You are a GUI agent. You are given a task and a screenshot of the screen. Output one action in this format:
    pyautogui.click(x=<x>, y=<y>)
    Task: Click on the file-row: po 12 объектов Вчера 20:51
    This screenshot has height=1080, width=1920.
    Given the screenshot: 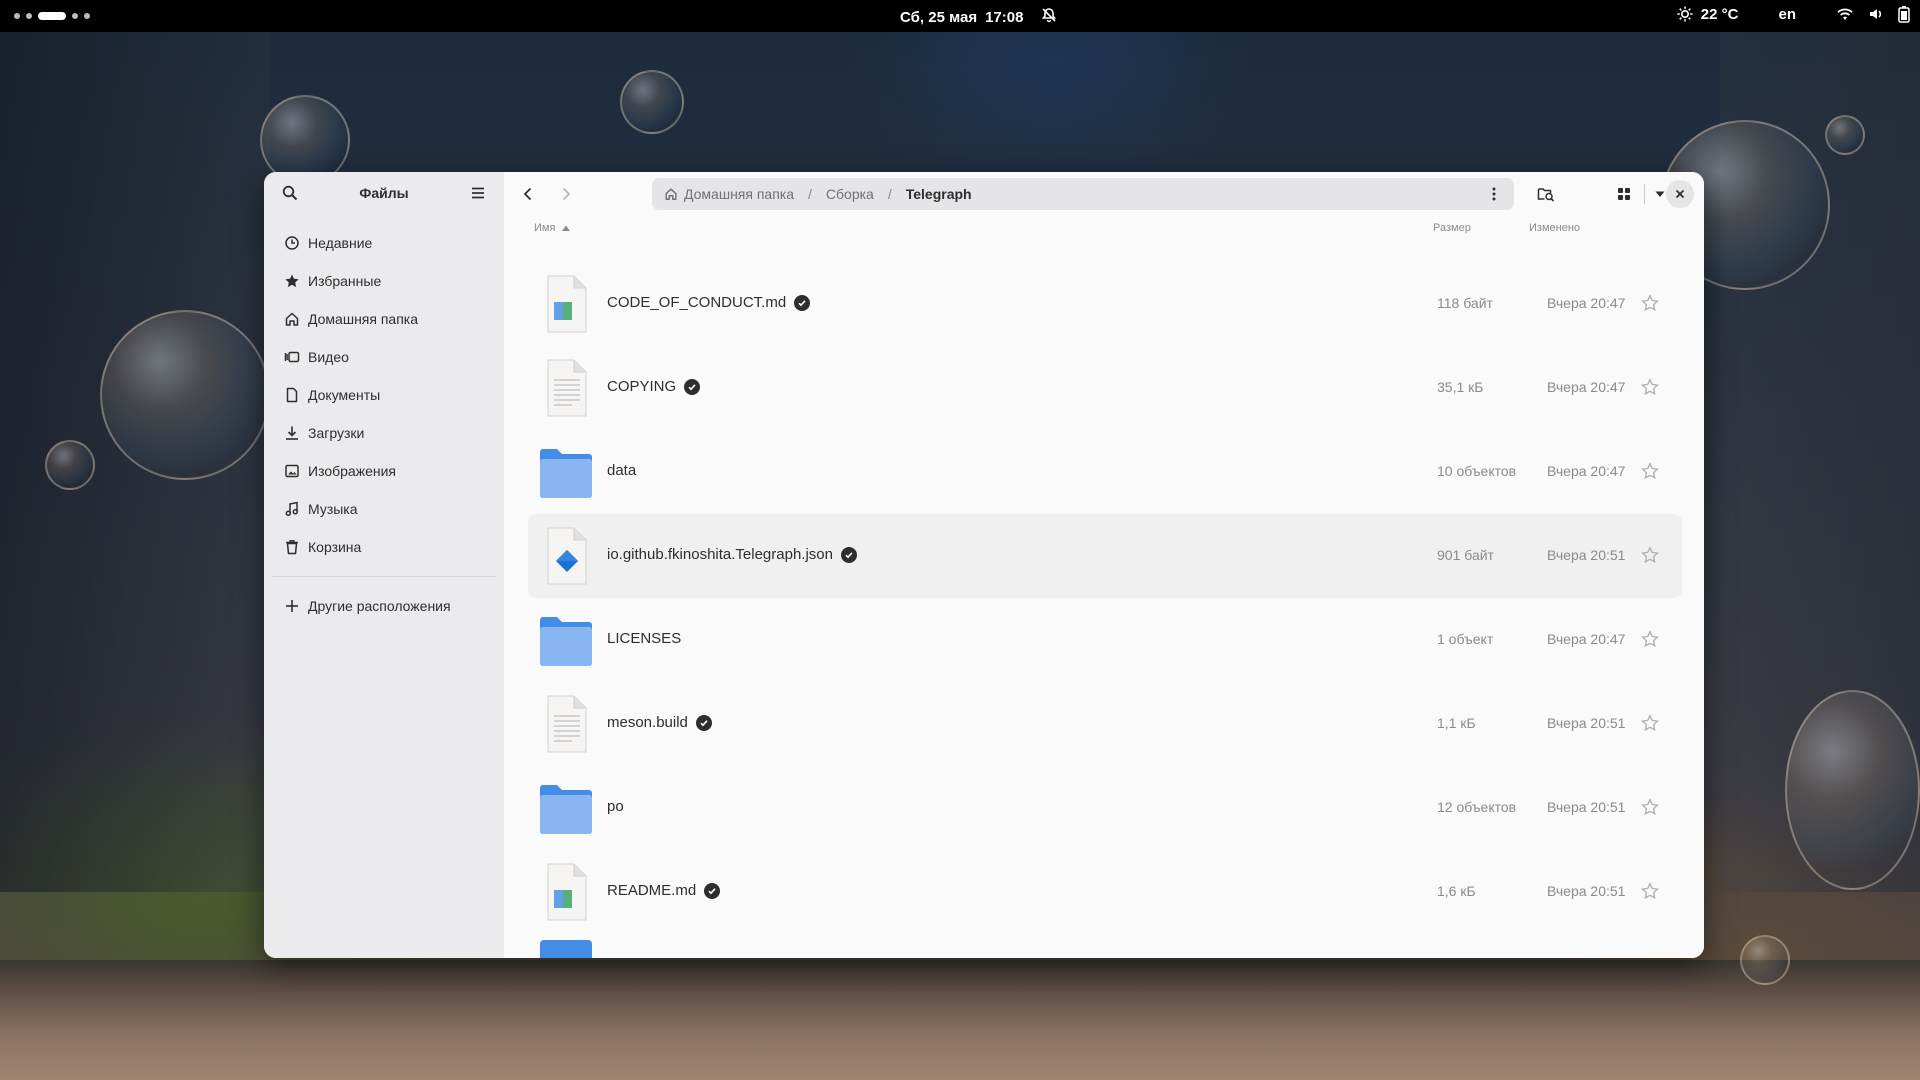 What is the action you would take?
    pyautogui.click(x=1105, y=808)
    